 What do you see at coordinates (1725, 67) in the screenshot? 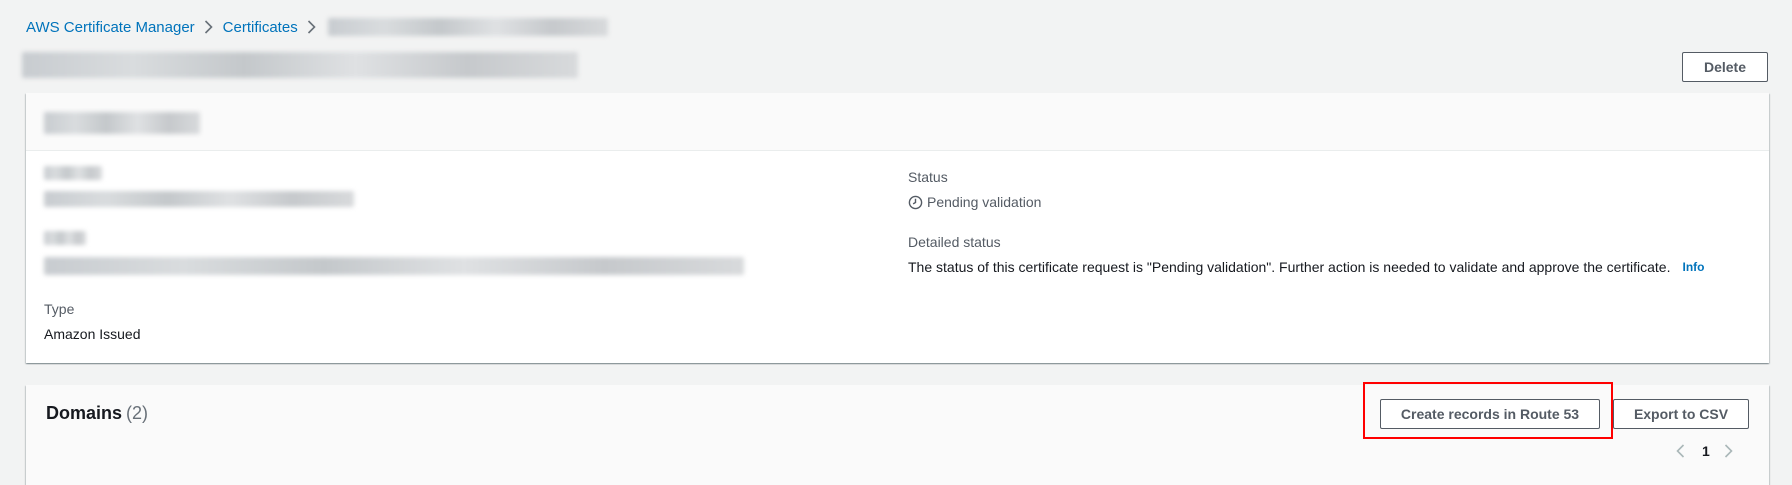
I see `delete-button: Delete` at bounding box center [1725, 67].